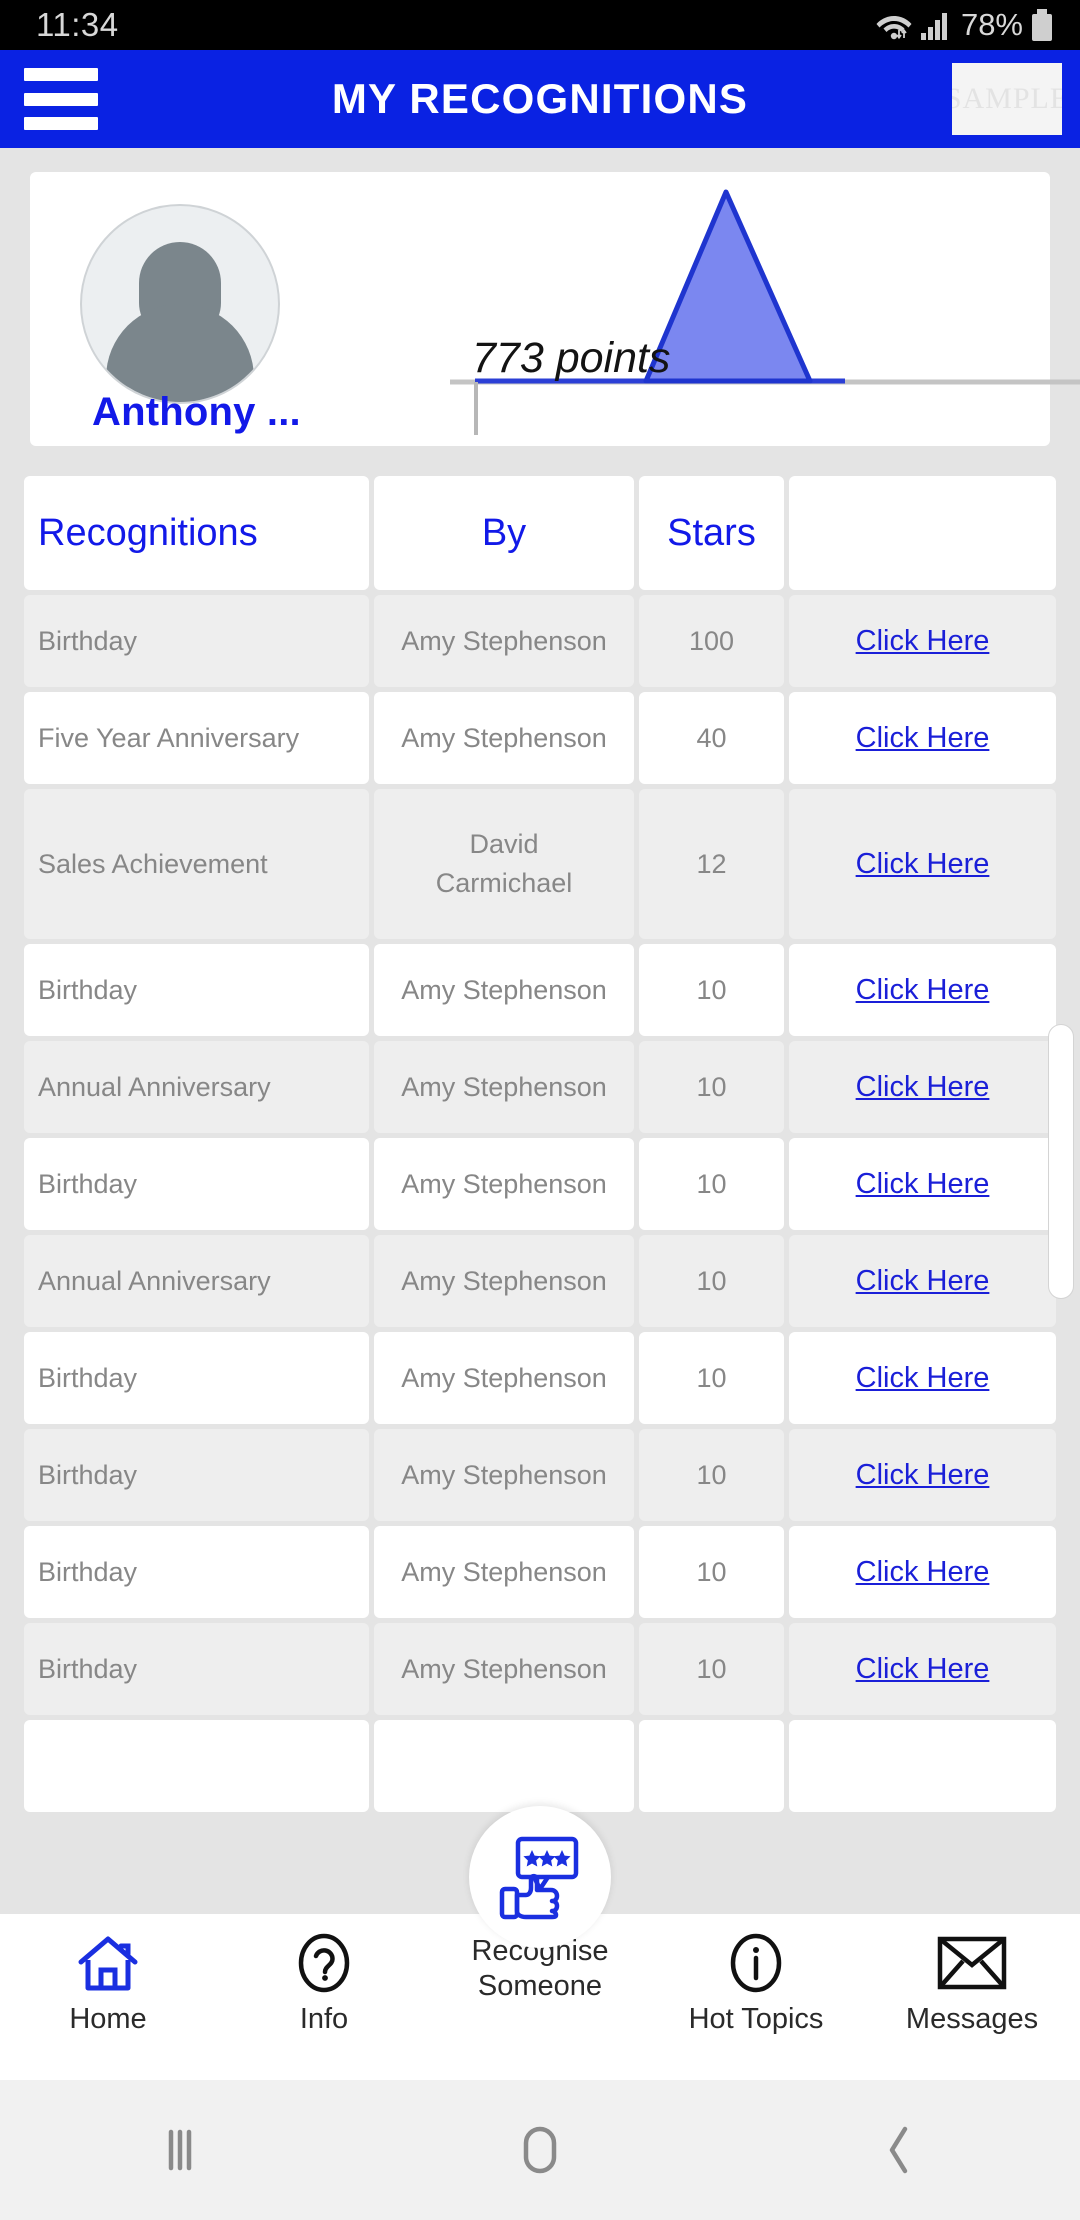  Describe the element at coordinates (540, 2150) in the screenshot. I see `home-button` at that location.